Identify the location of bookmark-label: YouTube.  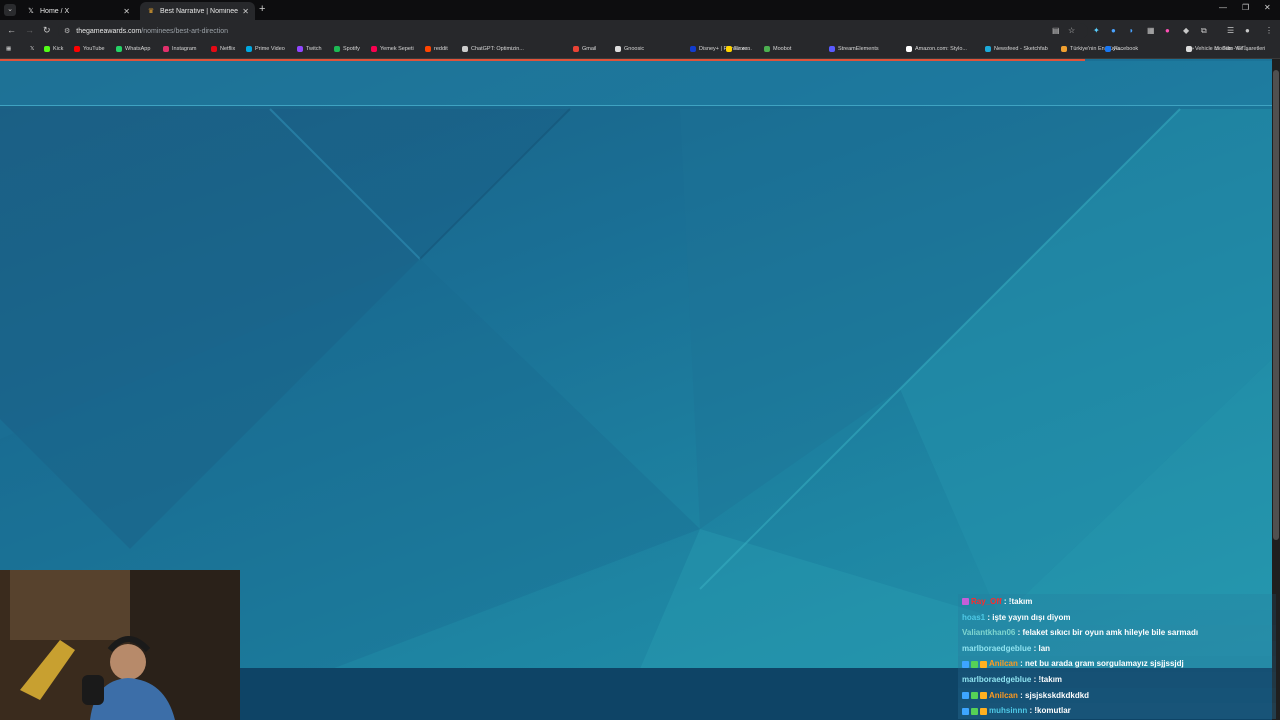
(94, 49).